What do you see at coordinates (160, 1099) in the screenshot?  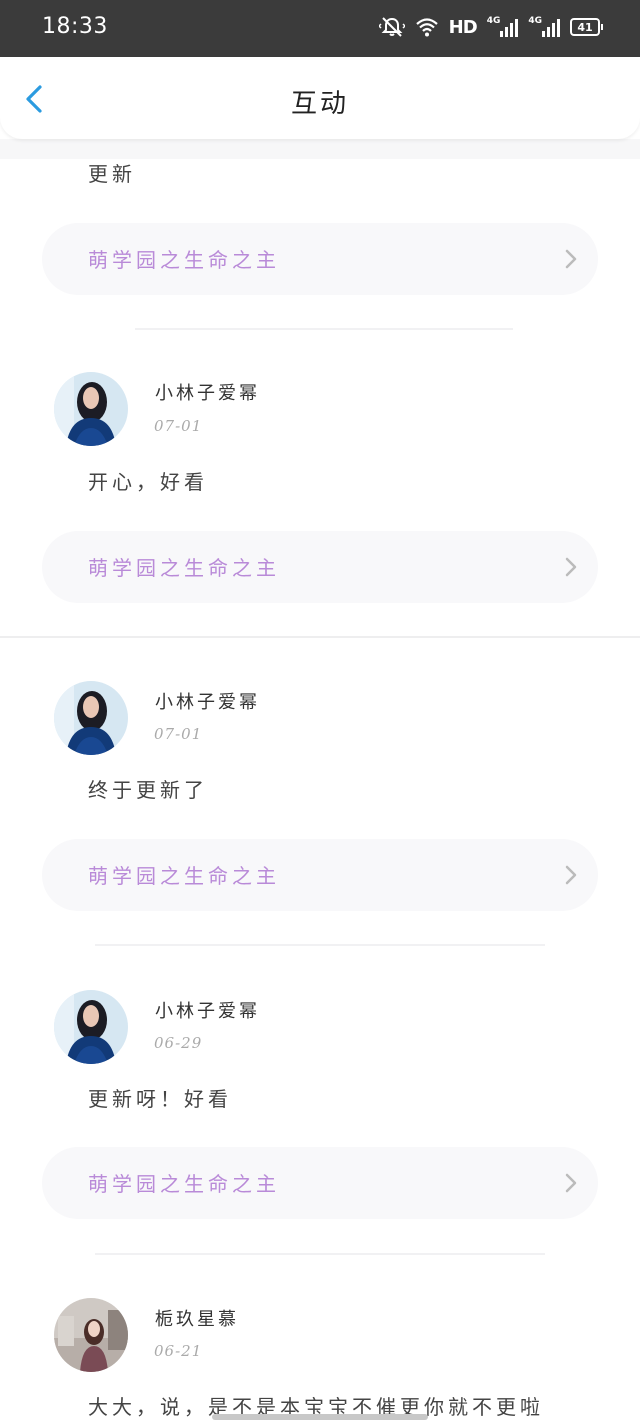 I see `comment-text: 更新呀！好看` at bounding box center [160, 1099].